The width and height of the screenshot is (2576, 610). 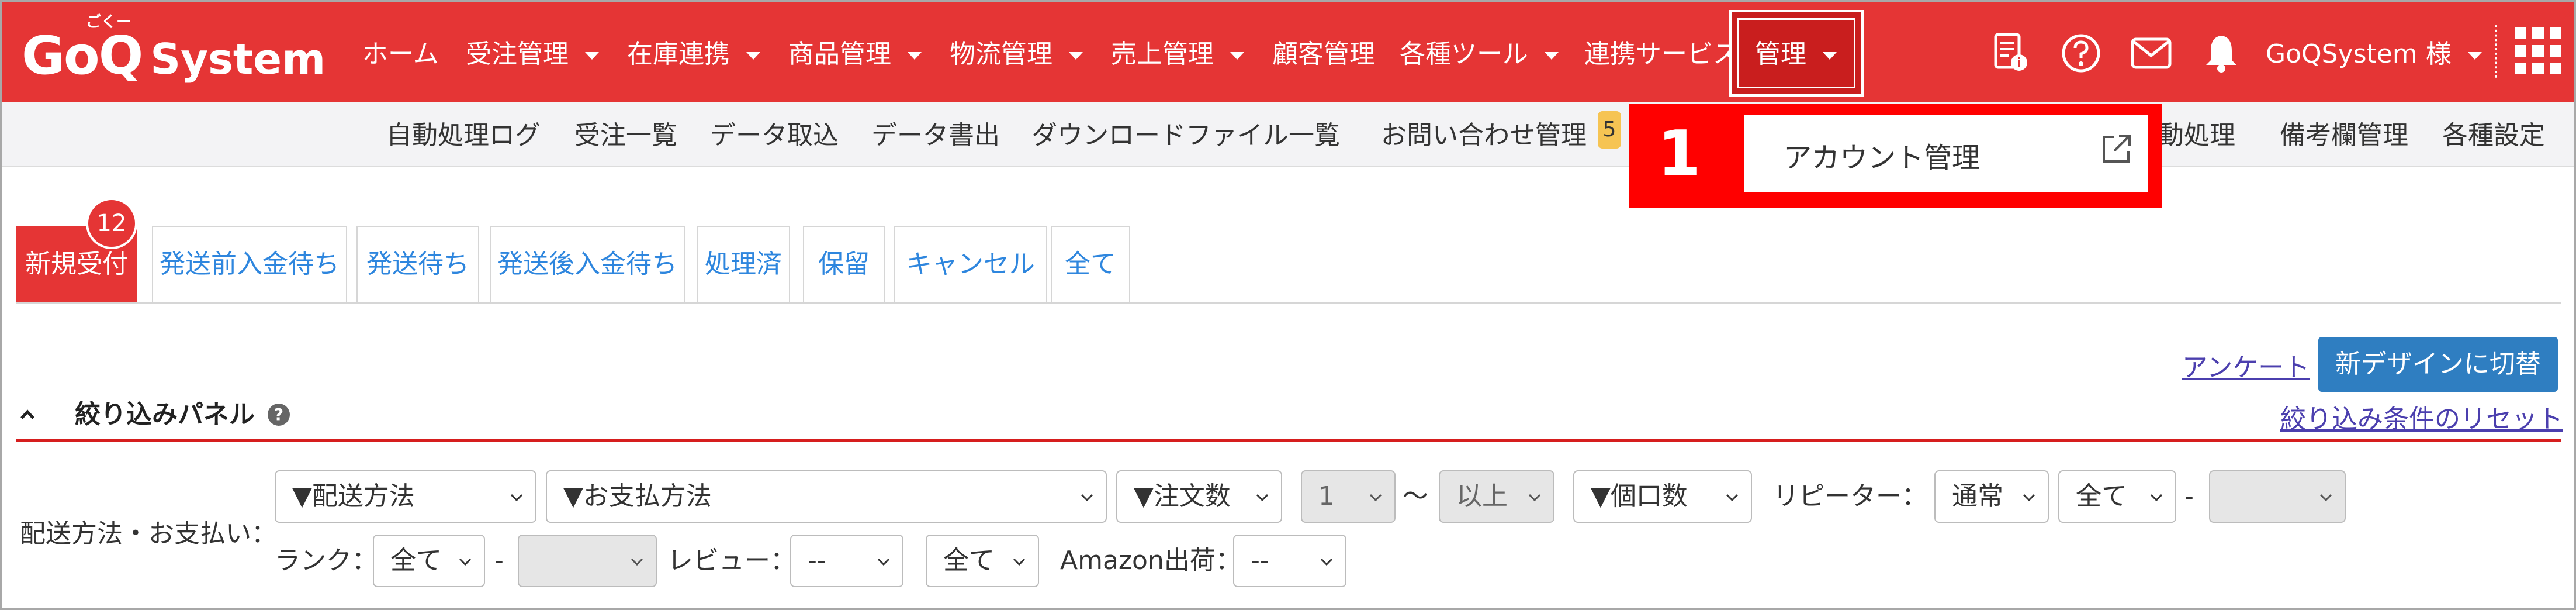 I want to click on goq-logo: ごくー GoQ System, so click(x=174, y=50).